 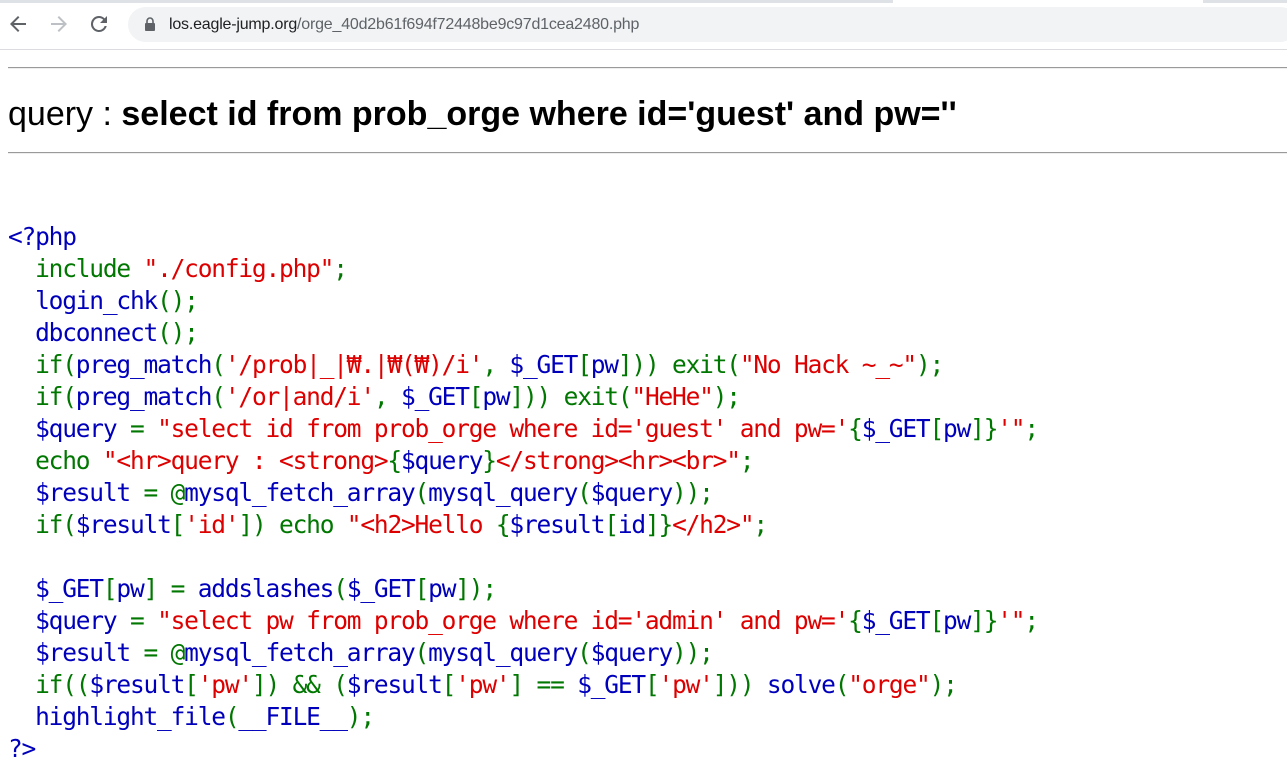 What do you see at coordinates (523, 301) in the screenshot?
I see `code-line: login_chk();` at bounding box center [523, 301].